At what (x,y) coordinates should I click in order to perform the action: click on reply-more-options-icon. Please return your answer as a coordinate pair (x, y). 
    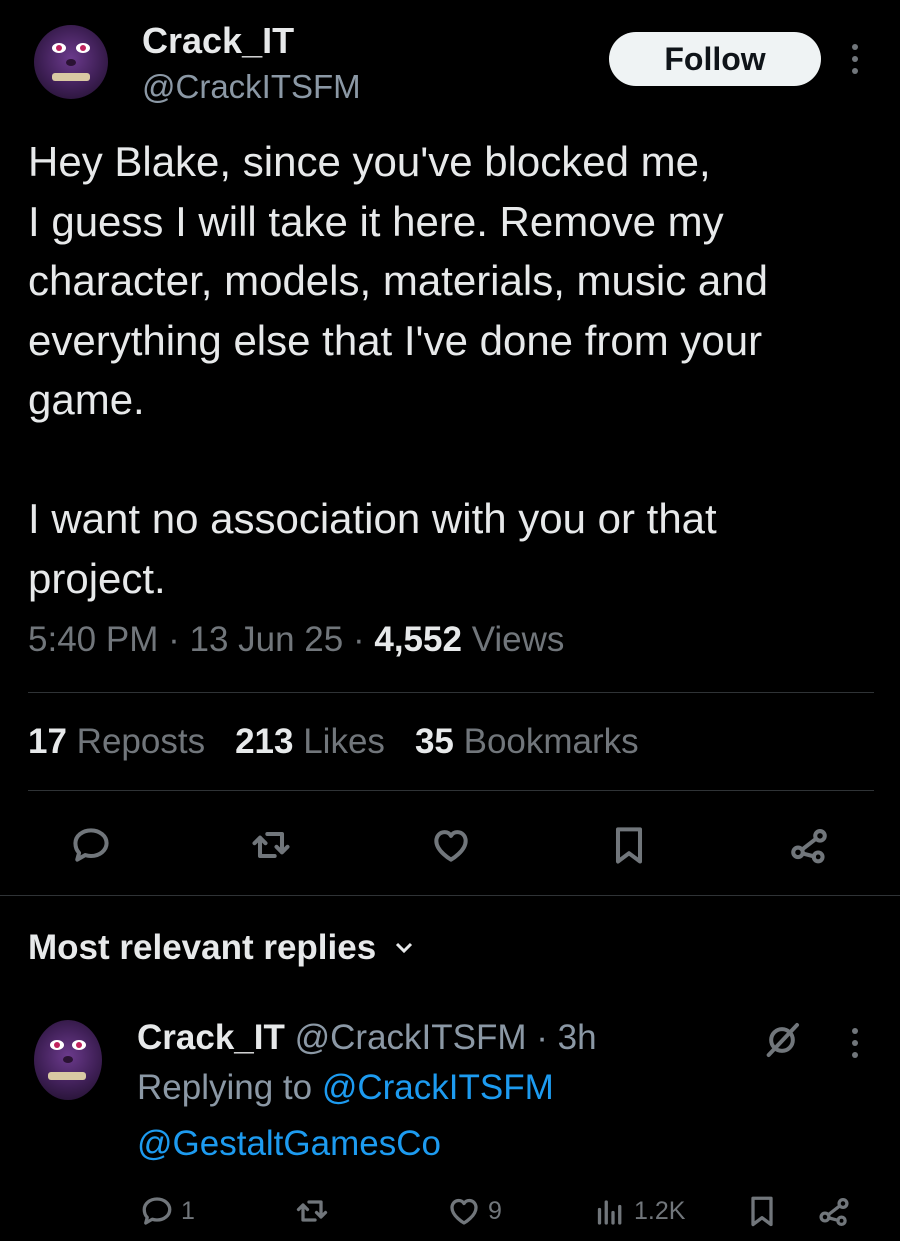
    Looking at the image, I should click on (855, 1043).